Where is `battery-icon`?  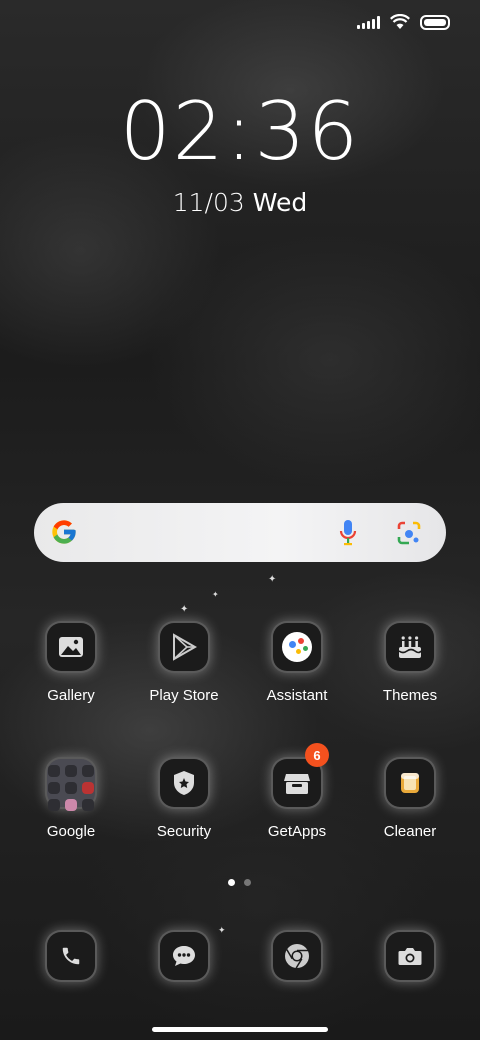 battery-icon is located at coordinates (435, 22).